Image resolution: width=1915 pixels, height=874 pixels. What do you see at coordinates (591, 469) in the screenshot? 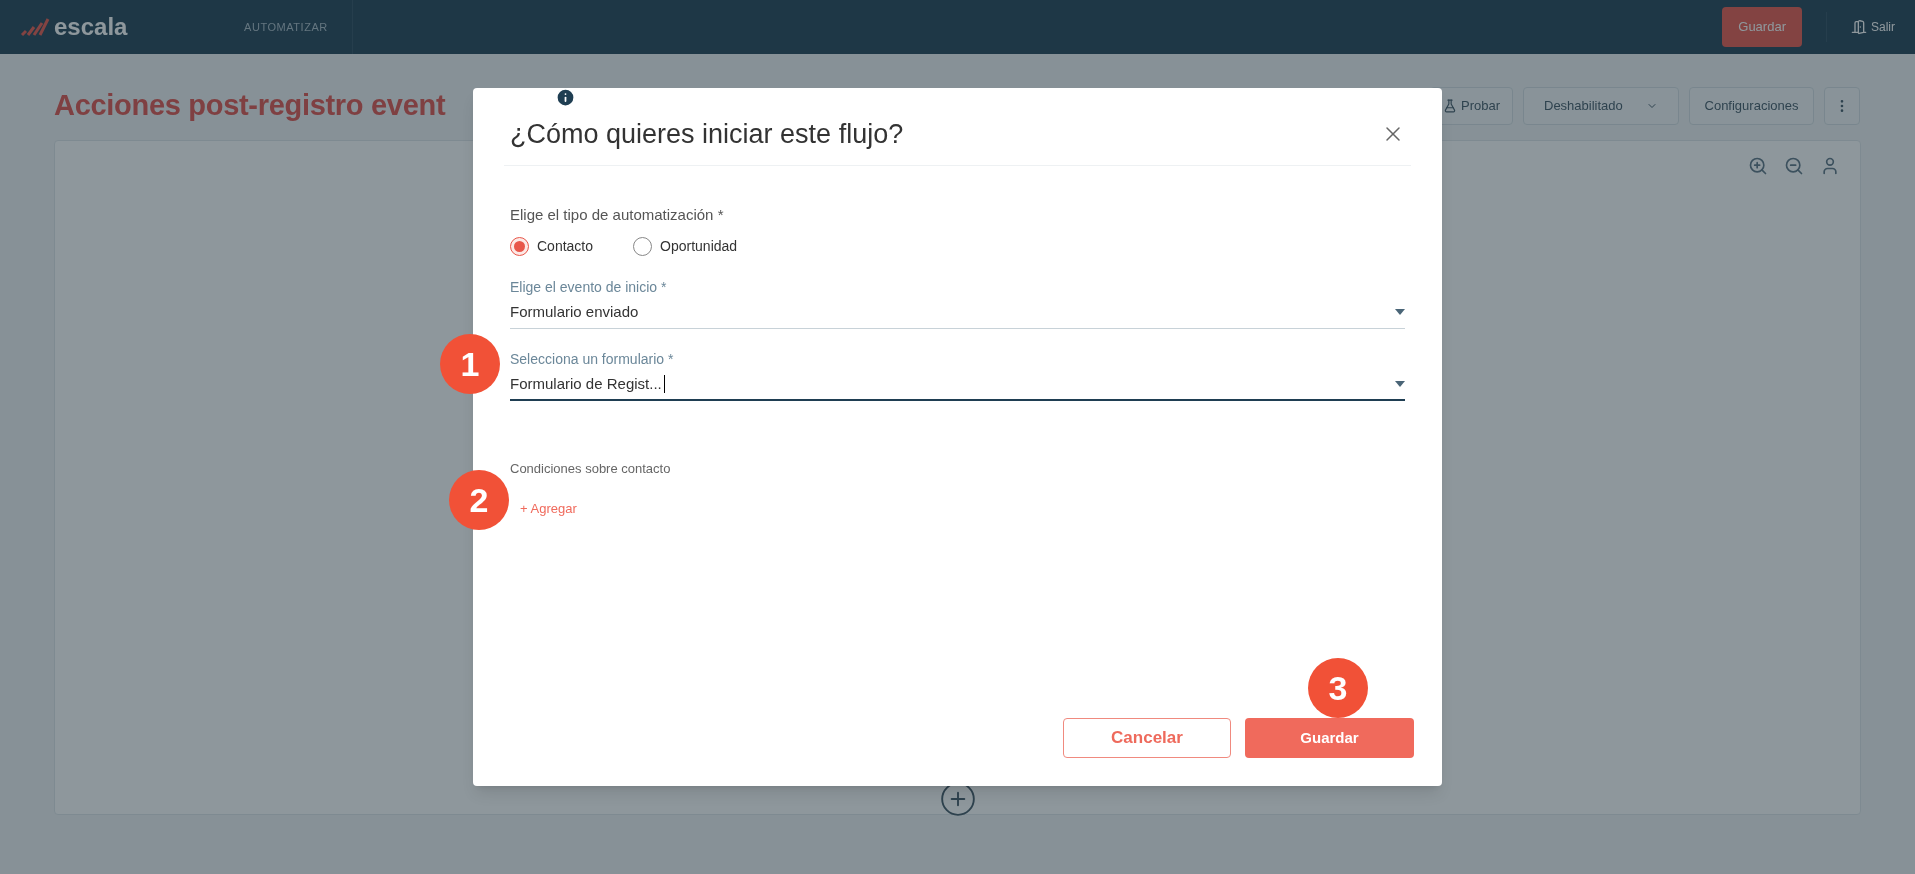
I see `section-label: Condiciones sobre contacto` at bounding box center [591, 469].